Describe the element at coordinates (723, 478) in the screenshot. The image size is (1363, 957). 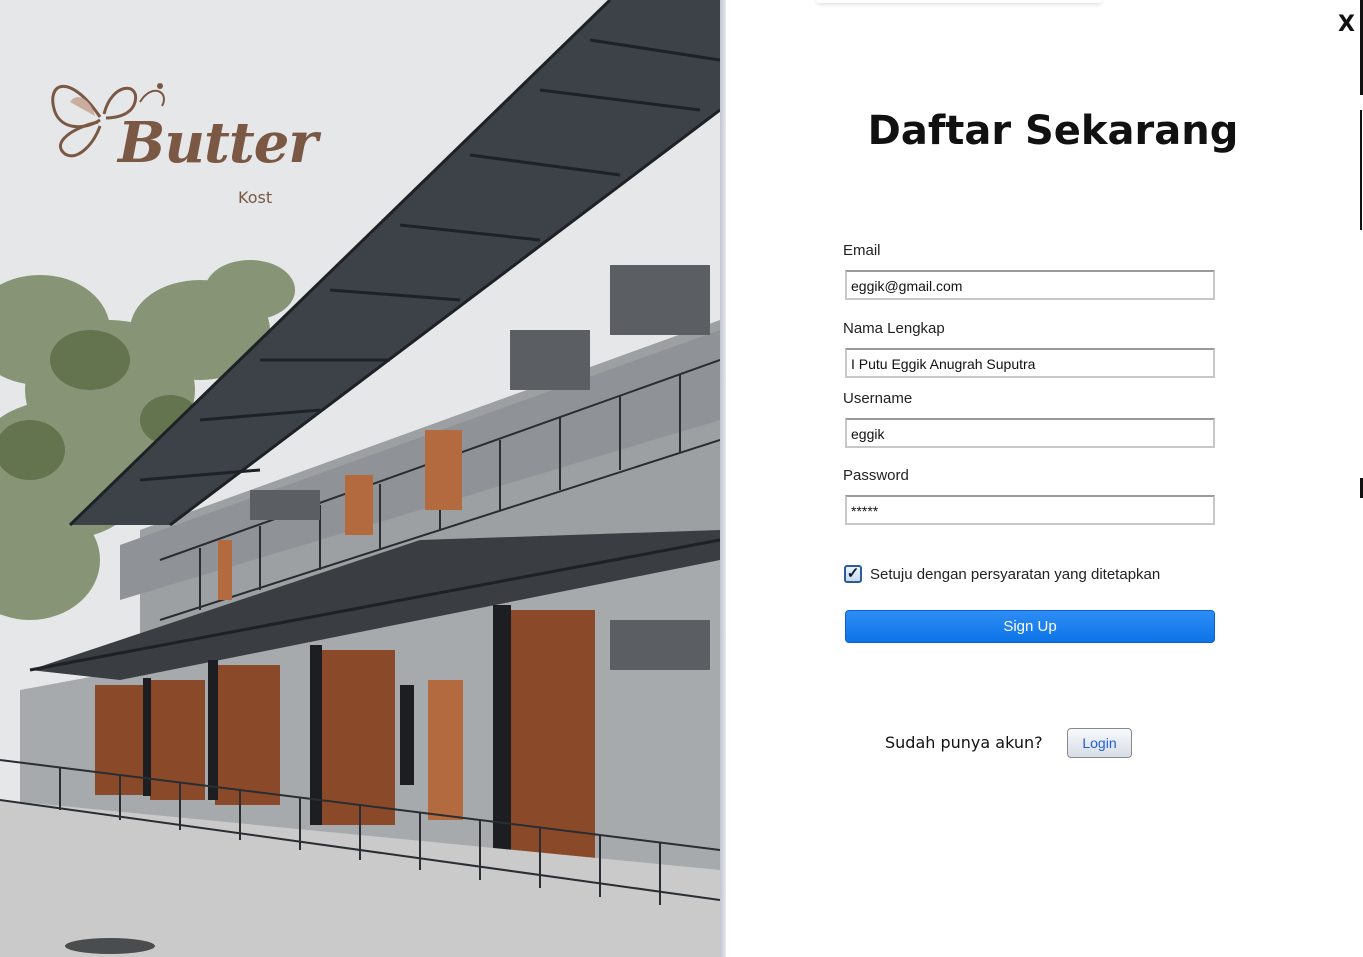
I see `panel-divider` at that location.